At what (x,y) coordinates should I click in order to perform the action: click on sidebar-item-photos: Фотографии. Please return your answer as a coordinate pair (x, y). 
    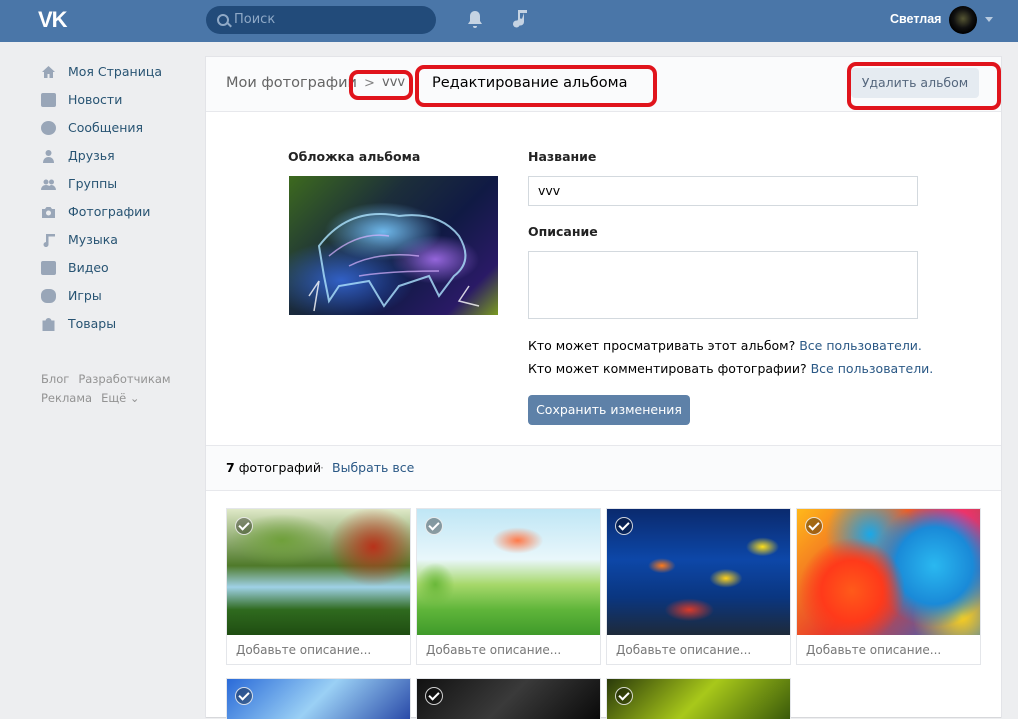
    Looking at the image, I should click on (118, 212).